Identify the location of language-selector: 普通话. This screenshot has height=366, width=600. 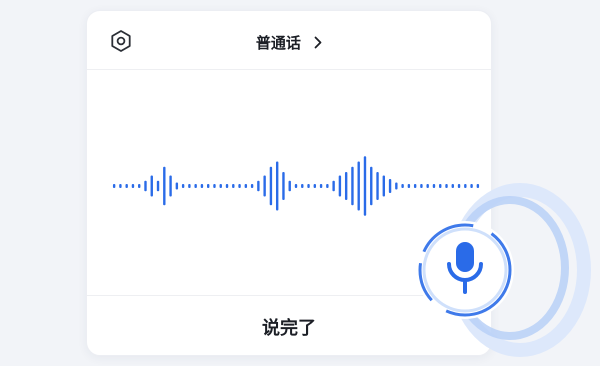
(289, 42).